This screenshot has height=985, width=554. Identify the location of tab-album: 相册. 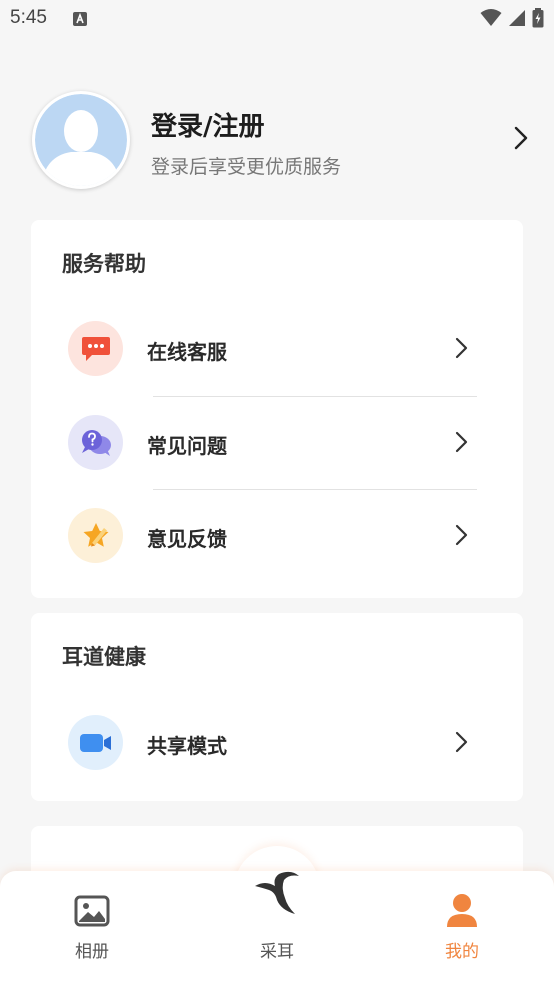
(92, 928).